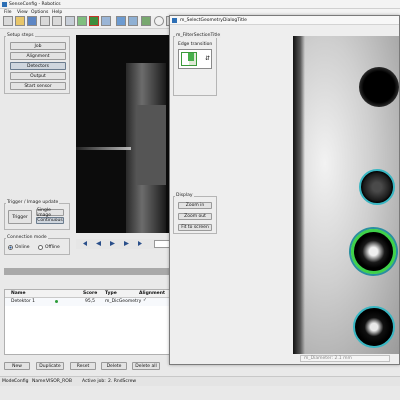 The width and height of the screenshot is (400, 400). What do you see at coordinates (213, 20) in the screenshot?
I see `dialog-title: m_SelectGeometryDialogTitle` at bounding box center [213, 20].